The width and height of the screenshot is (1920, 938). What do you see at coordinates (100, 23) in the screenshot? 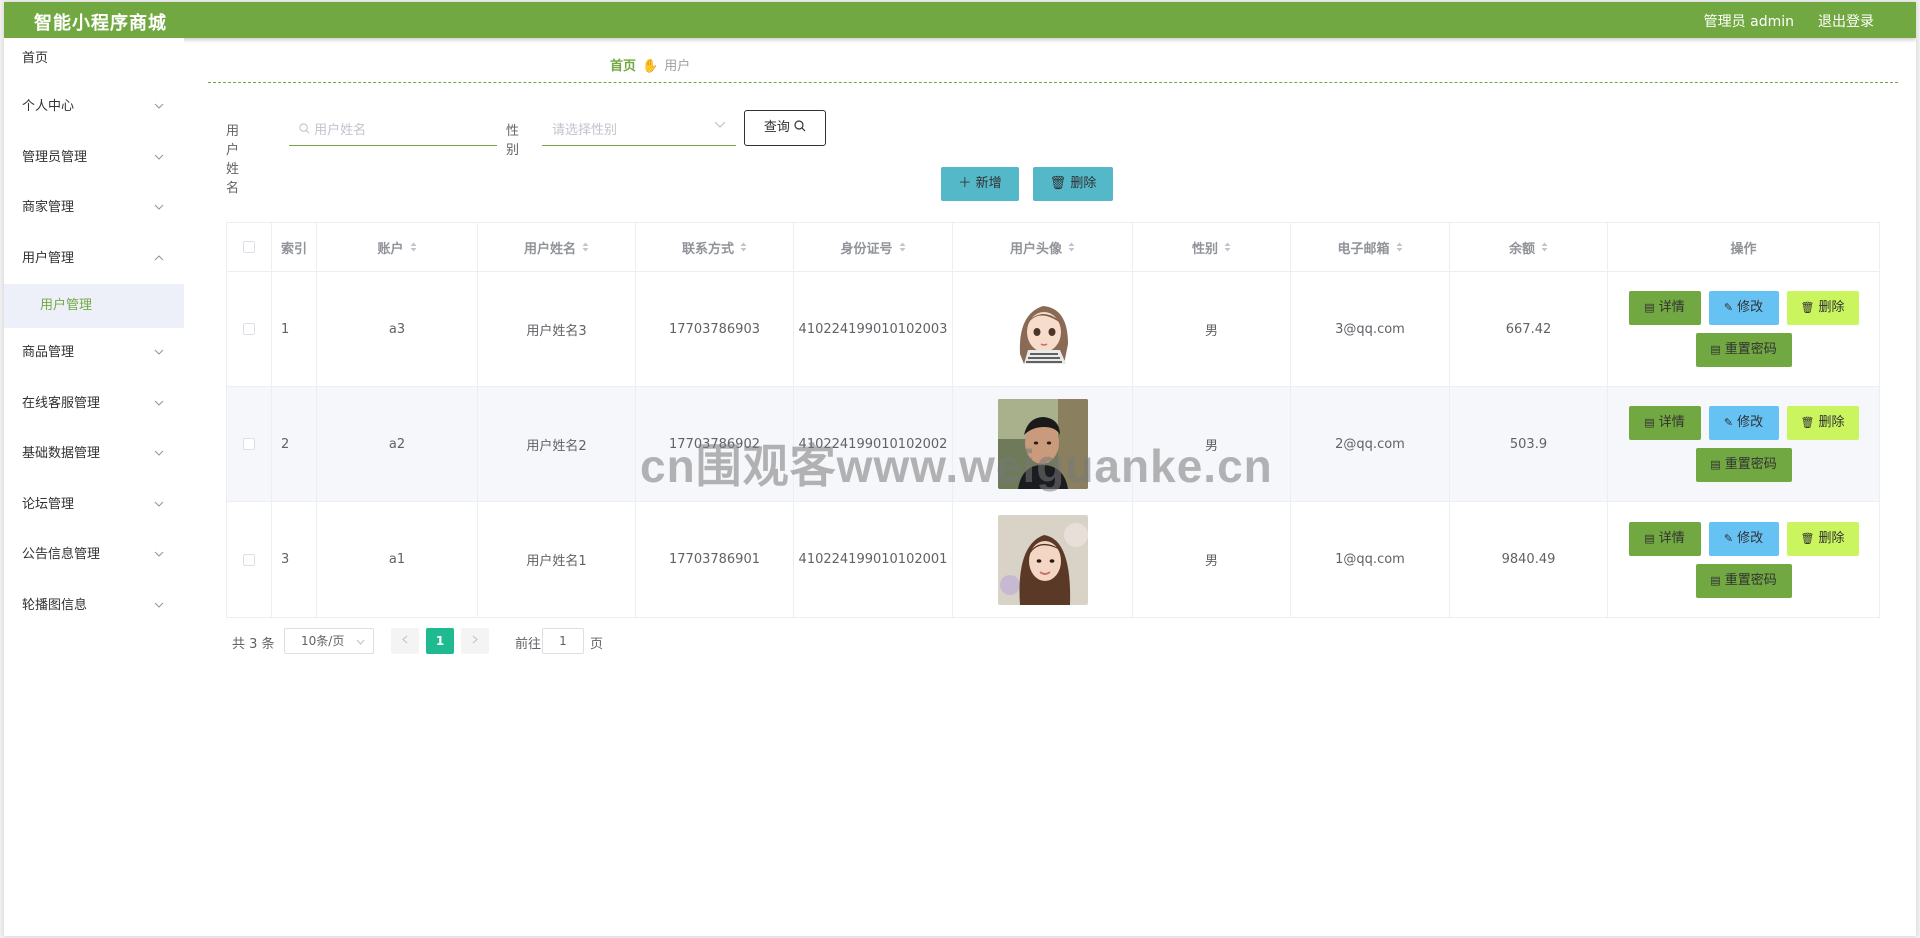
I see `app-title: 智能小程序商城` at bounding box center [100, 23].